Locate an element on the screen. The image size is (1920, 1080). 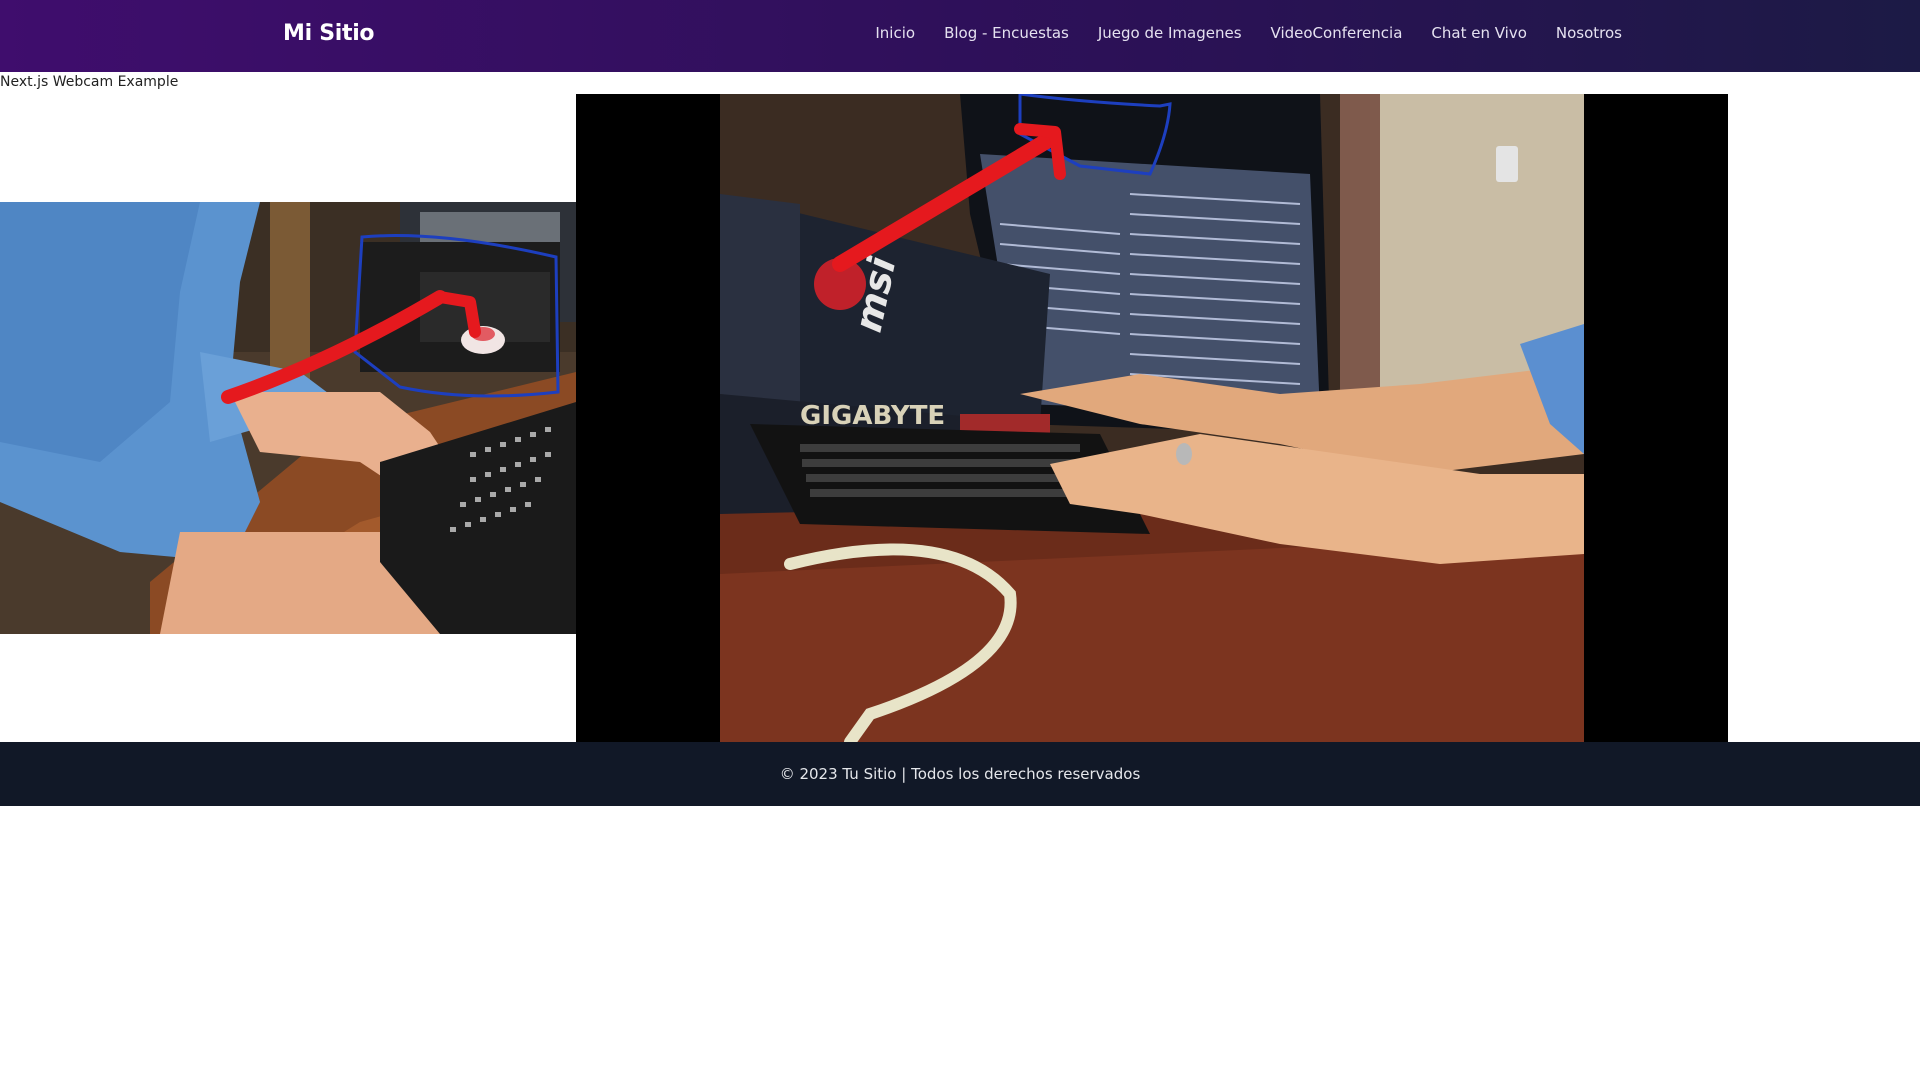
nav-link-juego-de-imagenes: Juego de Imagenes is located at coordinates (1170, 33).